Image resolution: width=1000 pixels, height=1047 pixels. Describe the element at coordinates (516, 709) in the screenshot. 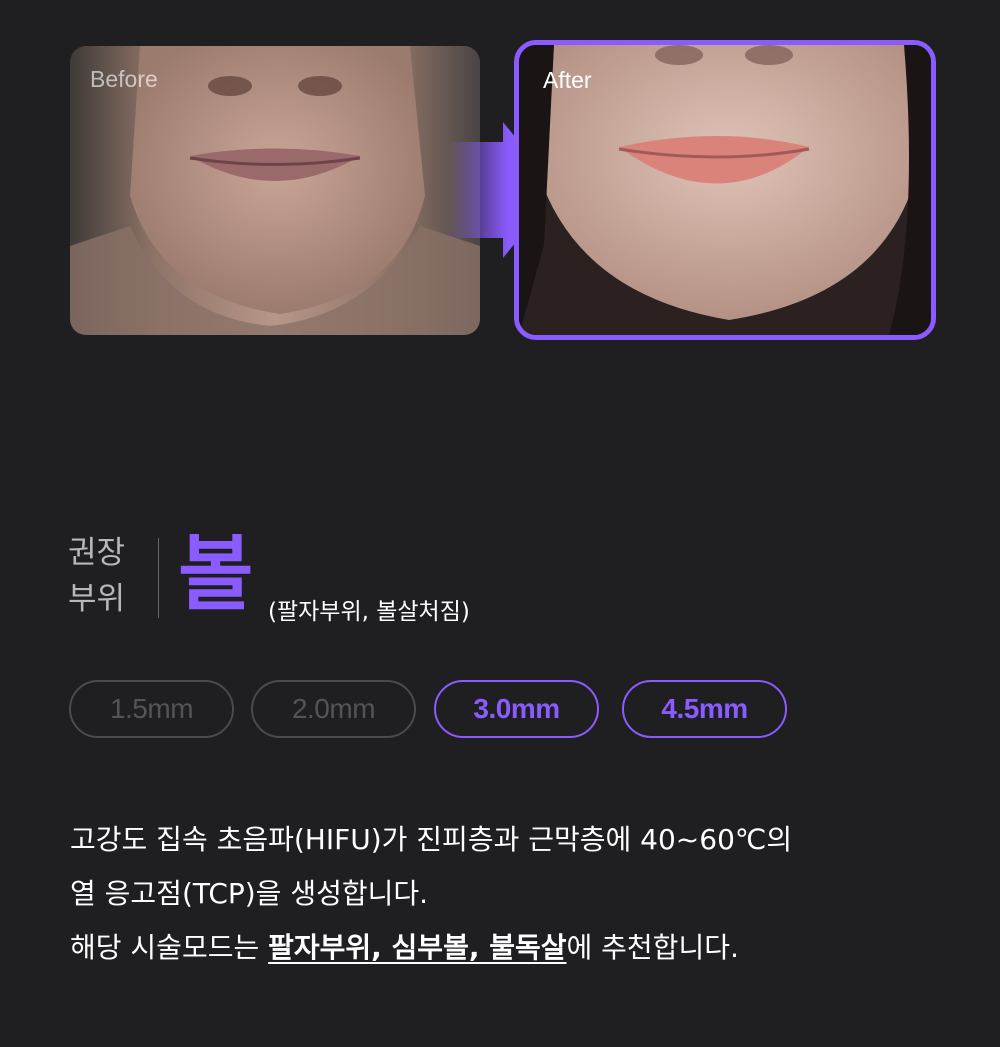

I see `depth-option-3-0mm: 3.0mm` at that location.